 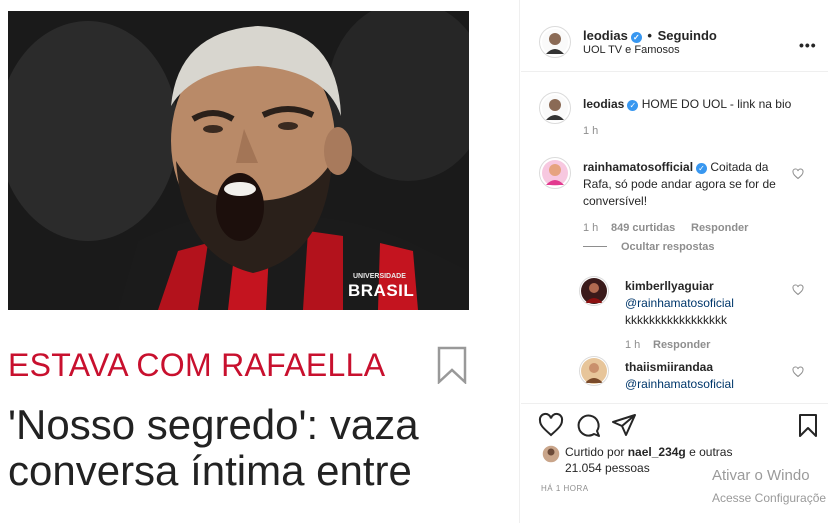 What do you see at coordinates (719, 228) in the screenshot?
I see `comment-reply-button: Responder` at bounding box center [719, 228].